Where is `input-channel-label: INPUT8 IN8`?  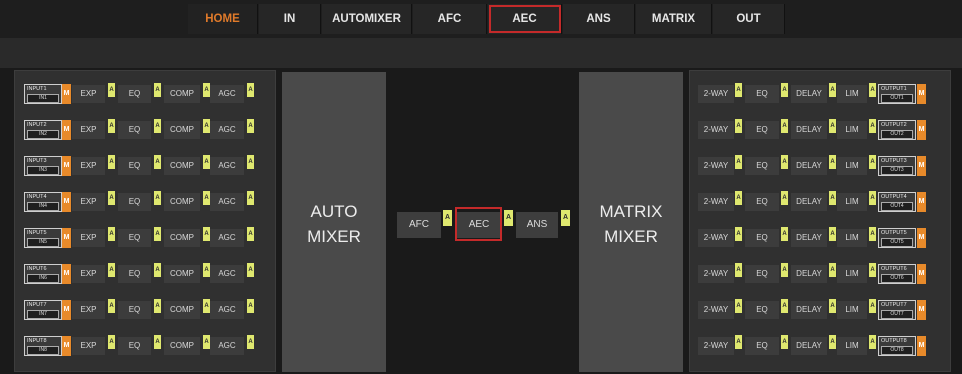
input-channel-label: INPUT8 IN8 is located at coordinates (43, 346).